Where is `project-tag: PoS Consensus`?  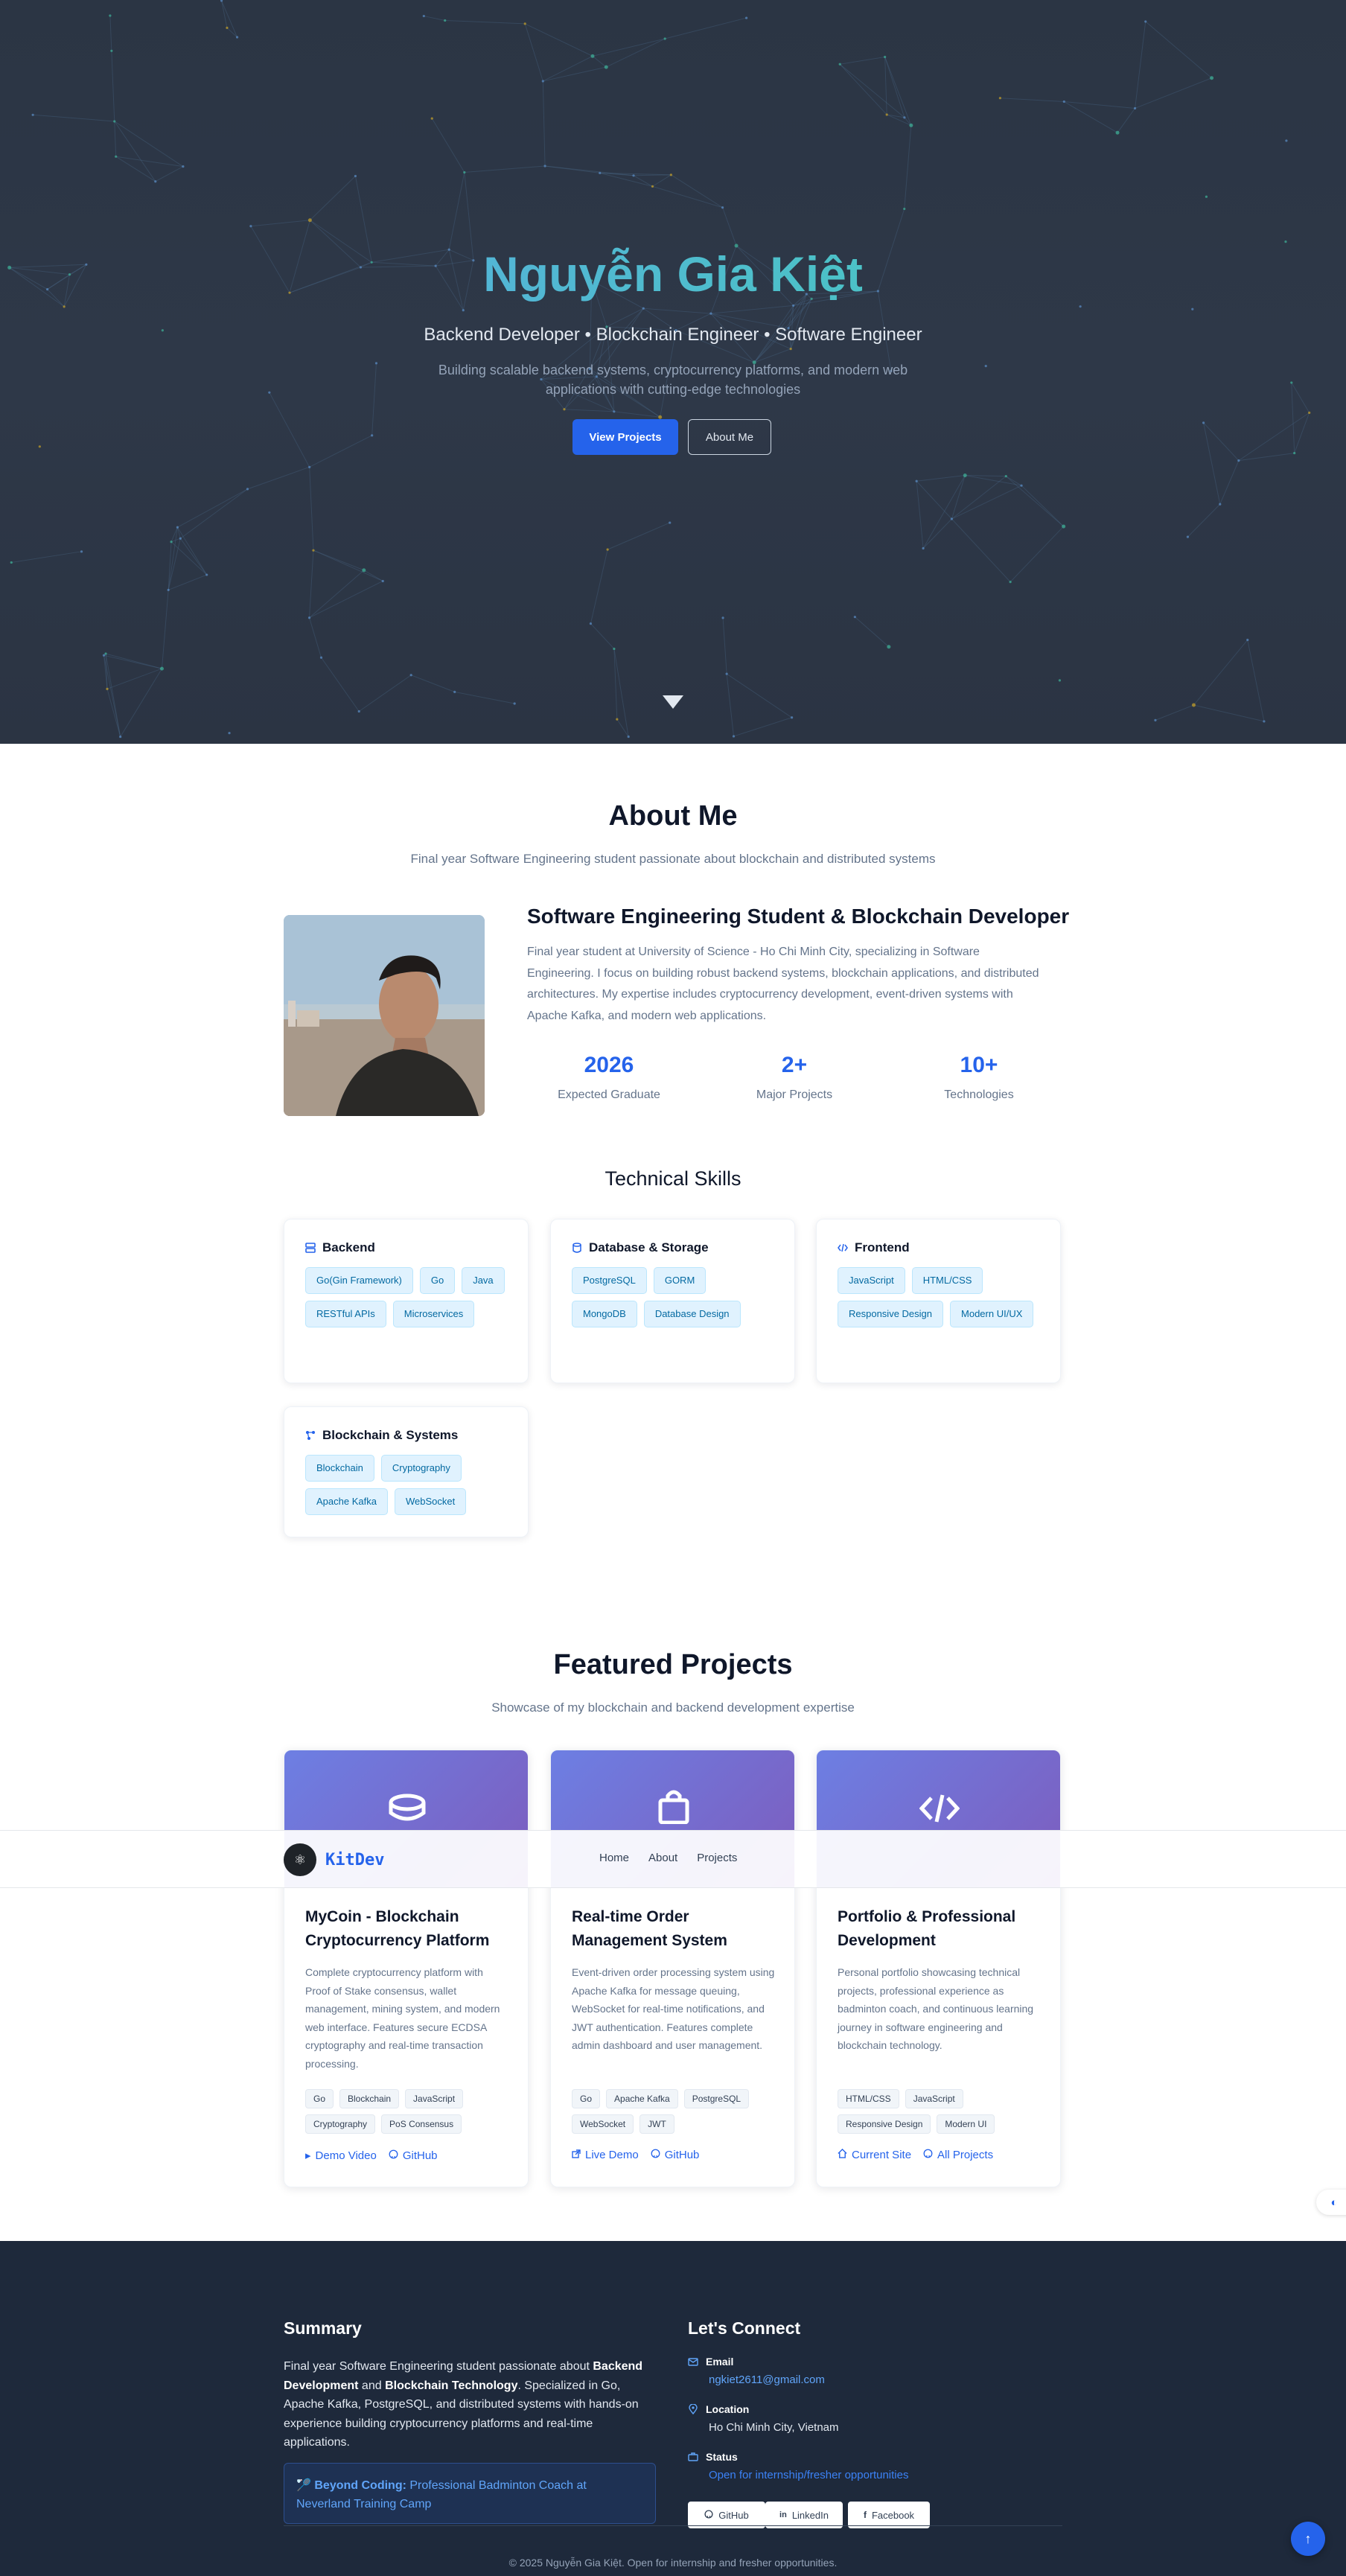 project-tag: PoS Consensus is located at coordinates (421, 2124).